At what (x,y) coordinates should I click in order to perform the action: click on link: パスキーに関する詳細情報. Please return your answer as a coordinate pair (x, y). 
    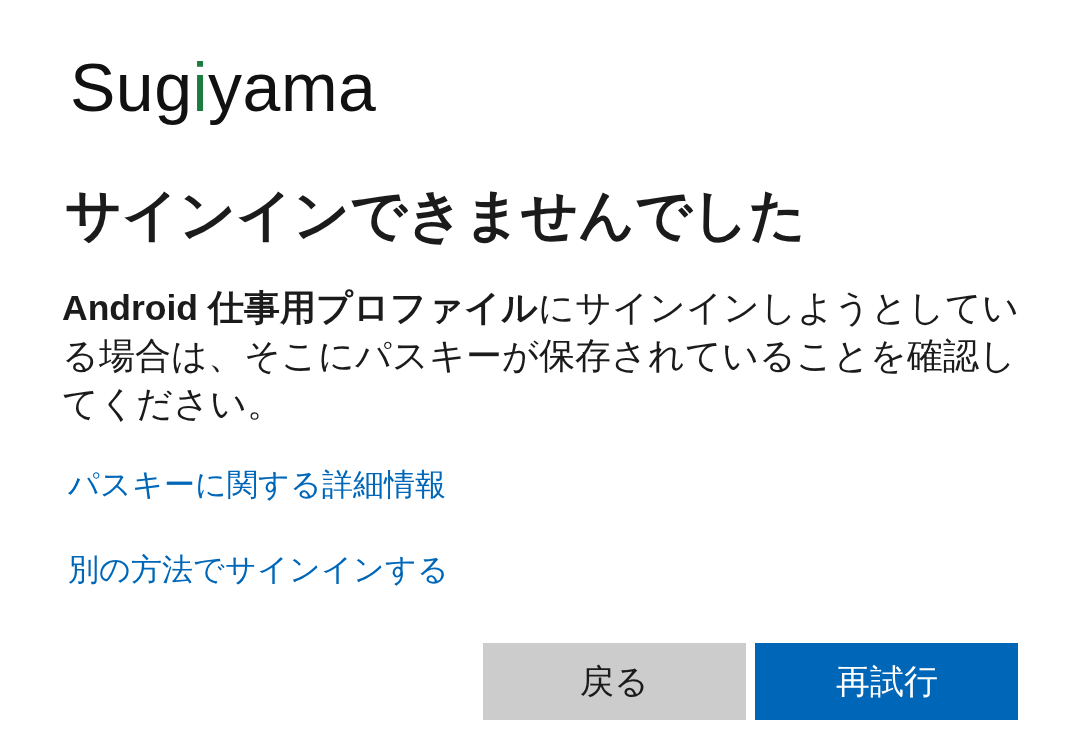
    Looking at the image, I should click on (257, 485).